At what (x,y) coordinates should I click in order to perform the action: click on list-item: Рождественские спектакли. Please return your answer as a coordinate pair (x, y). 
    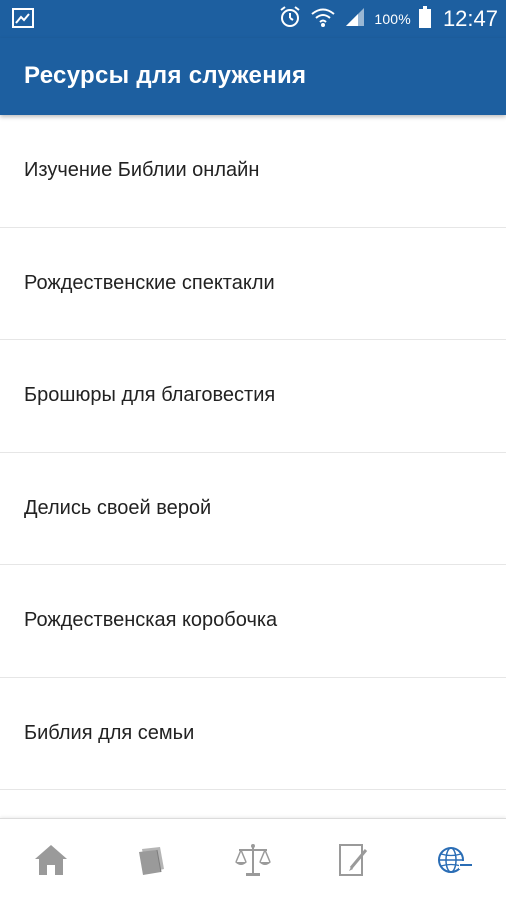
    Looking at the image, I should click on (253, 284).